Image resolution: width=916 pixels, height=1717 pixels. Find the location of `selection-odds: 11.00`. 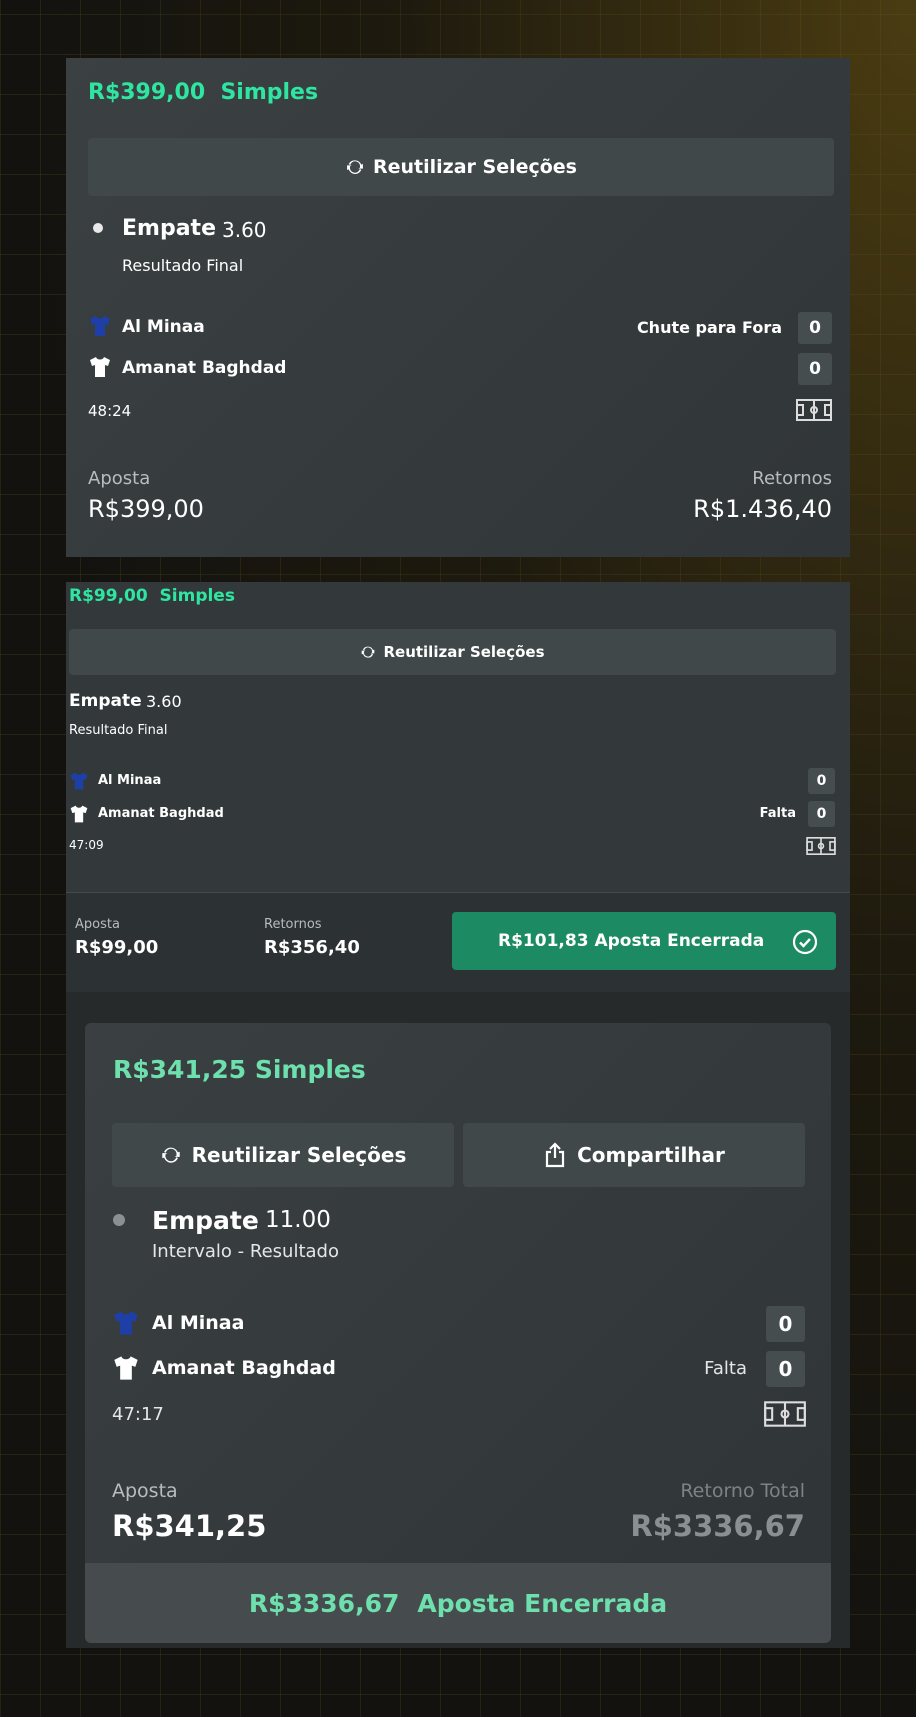

selection-odds: 11.00 is located at coordinates (298, 1220).